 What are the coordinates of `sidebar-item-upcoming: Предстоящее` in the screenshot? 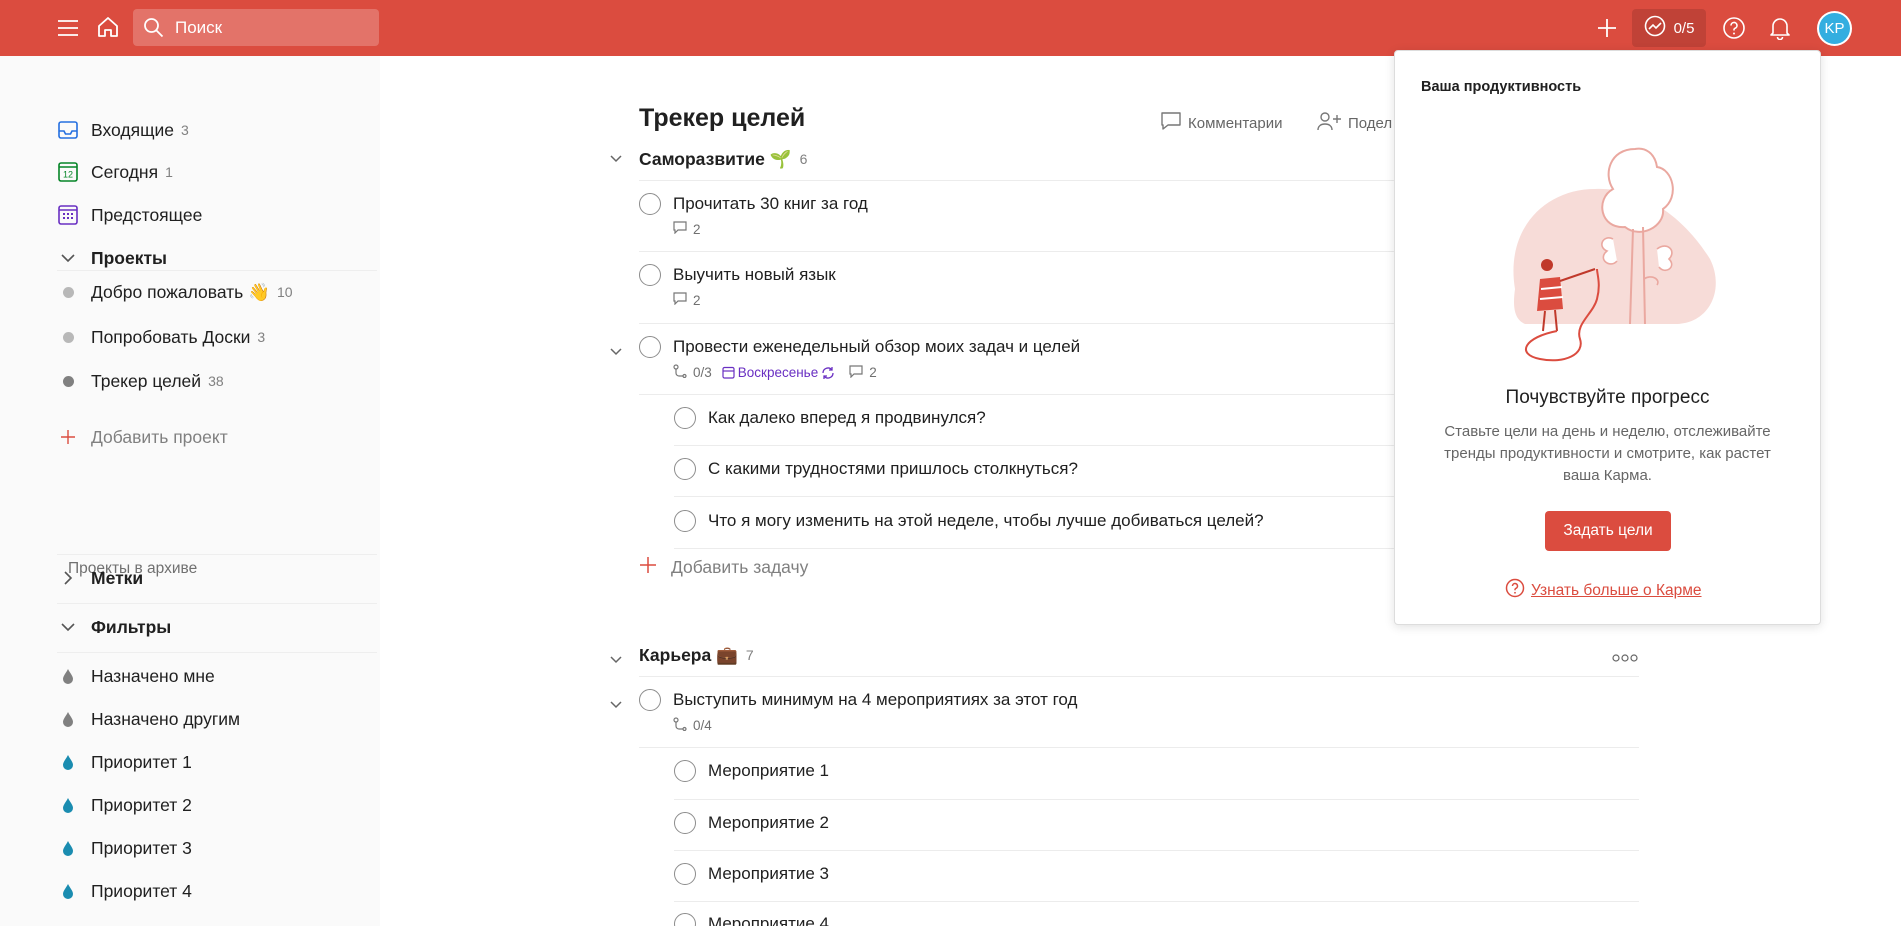 It's located at (129, 215).